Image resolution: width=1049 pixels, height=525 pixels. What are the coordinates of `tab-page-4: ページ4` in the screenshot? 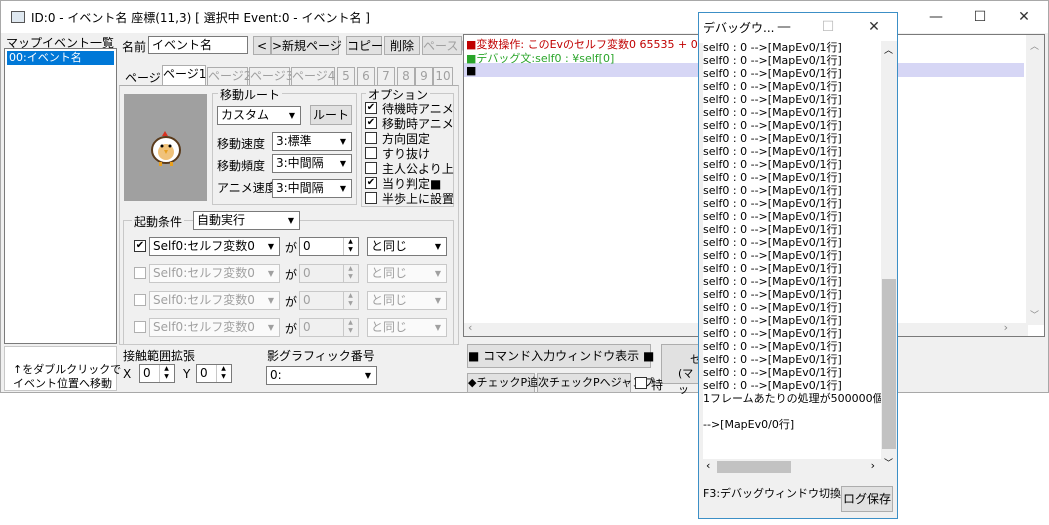 It's located at (313, 76).